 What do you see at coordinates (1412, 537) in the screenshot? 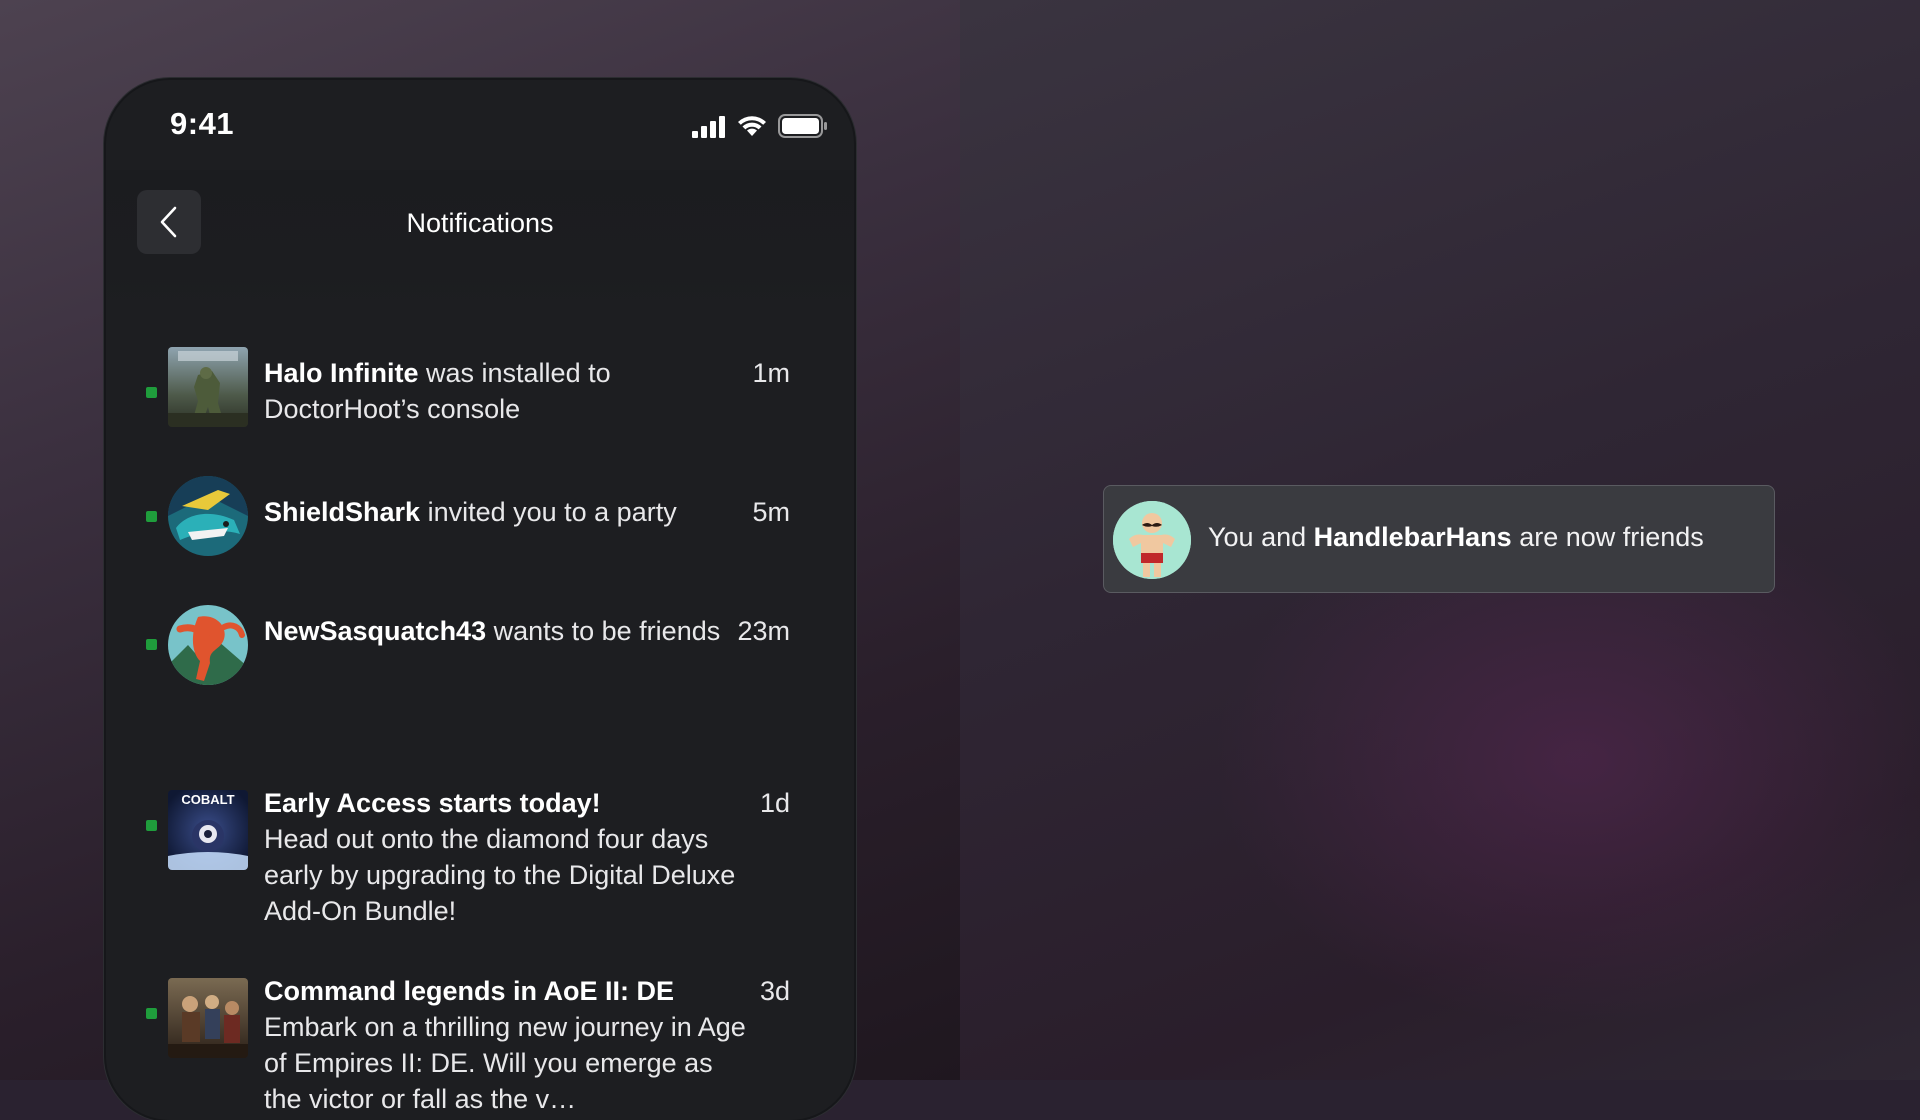
I see `toast-friend-name: HandlebarHans` at bounding box center [1412, 537].